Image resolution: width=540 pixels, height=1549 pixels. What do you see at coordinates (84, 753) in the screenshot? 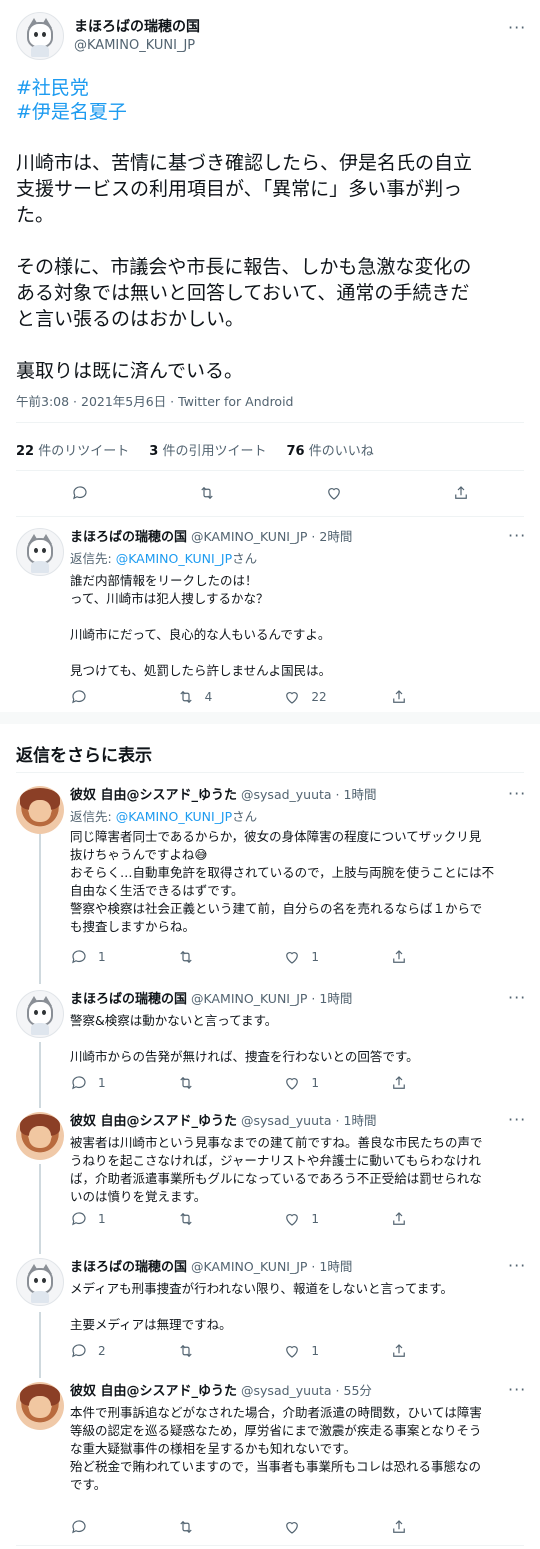
I see `more-replies-heading: 返信をさらに表示` at bounding box center [84, 753].